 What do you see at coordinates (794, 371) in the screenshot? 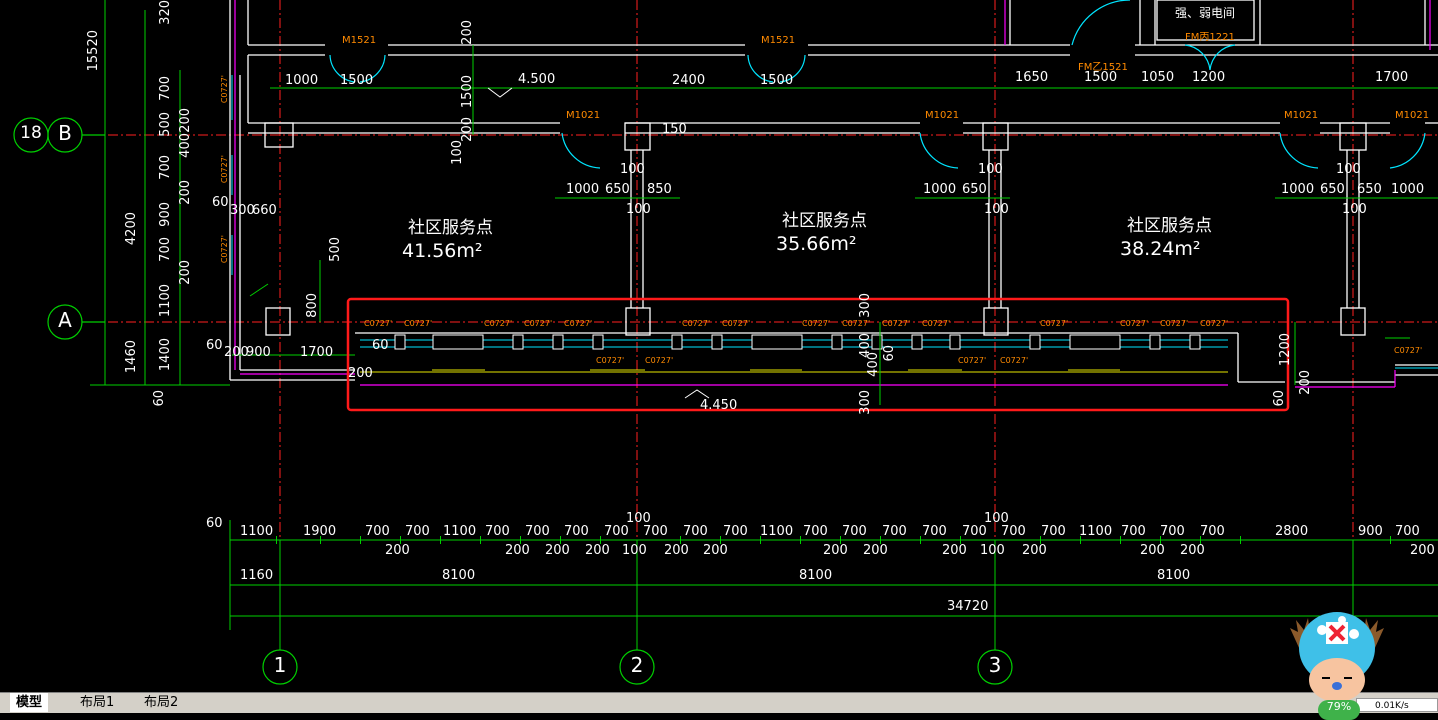
I see `ceiling-lines` at bounding box center [794, 371].